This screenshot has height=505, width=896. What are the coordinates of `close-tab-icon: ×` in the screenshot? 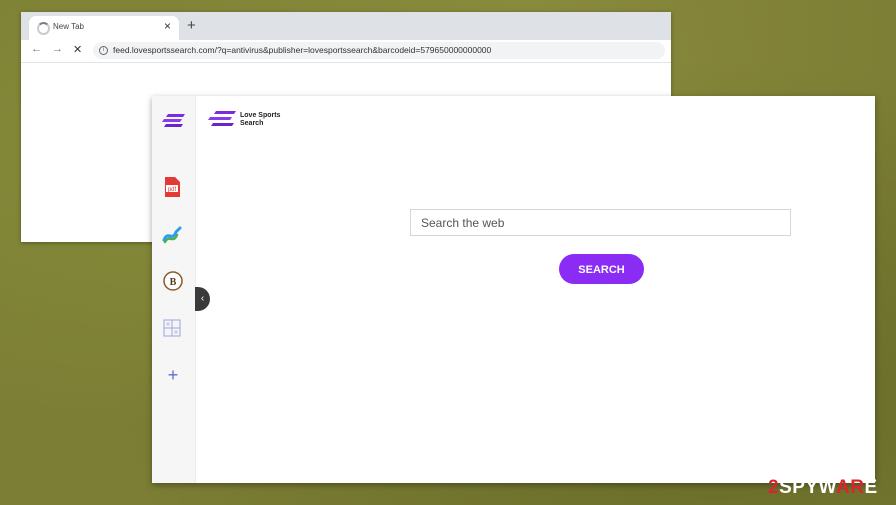 It's located at (167, 26).